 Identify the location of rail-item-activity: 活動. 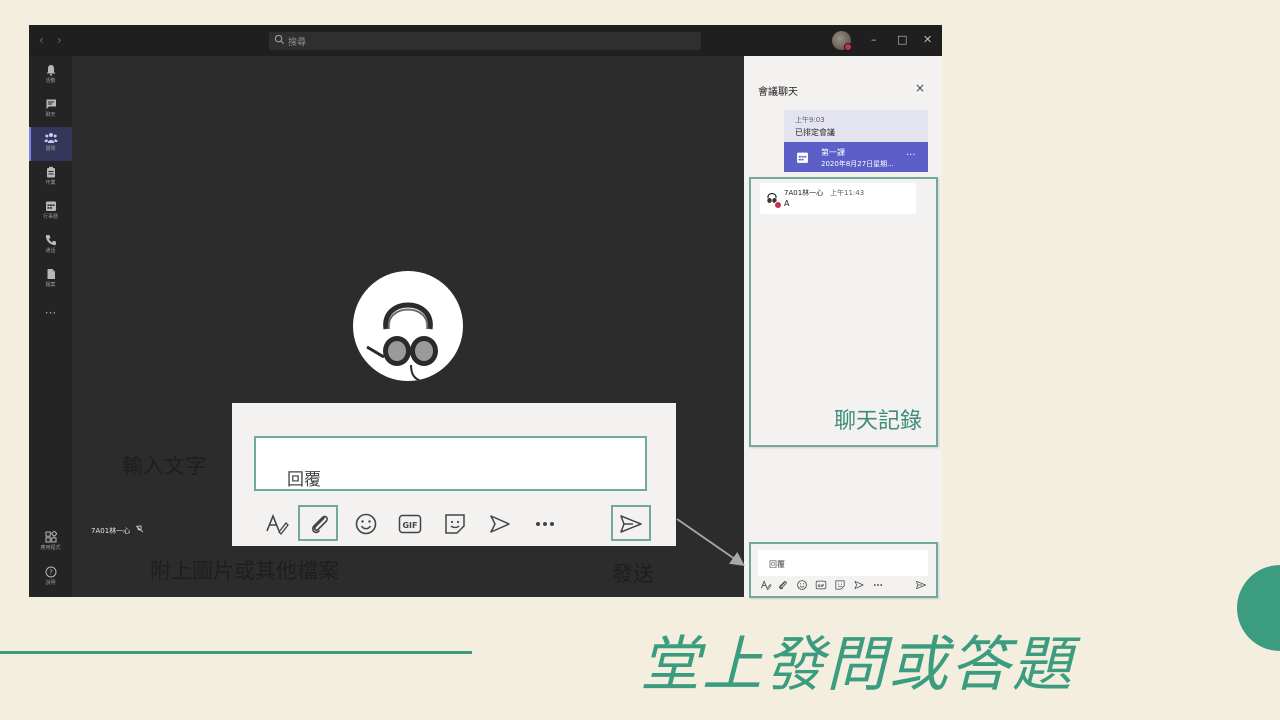
(50, 76).